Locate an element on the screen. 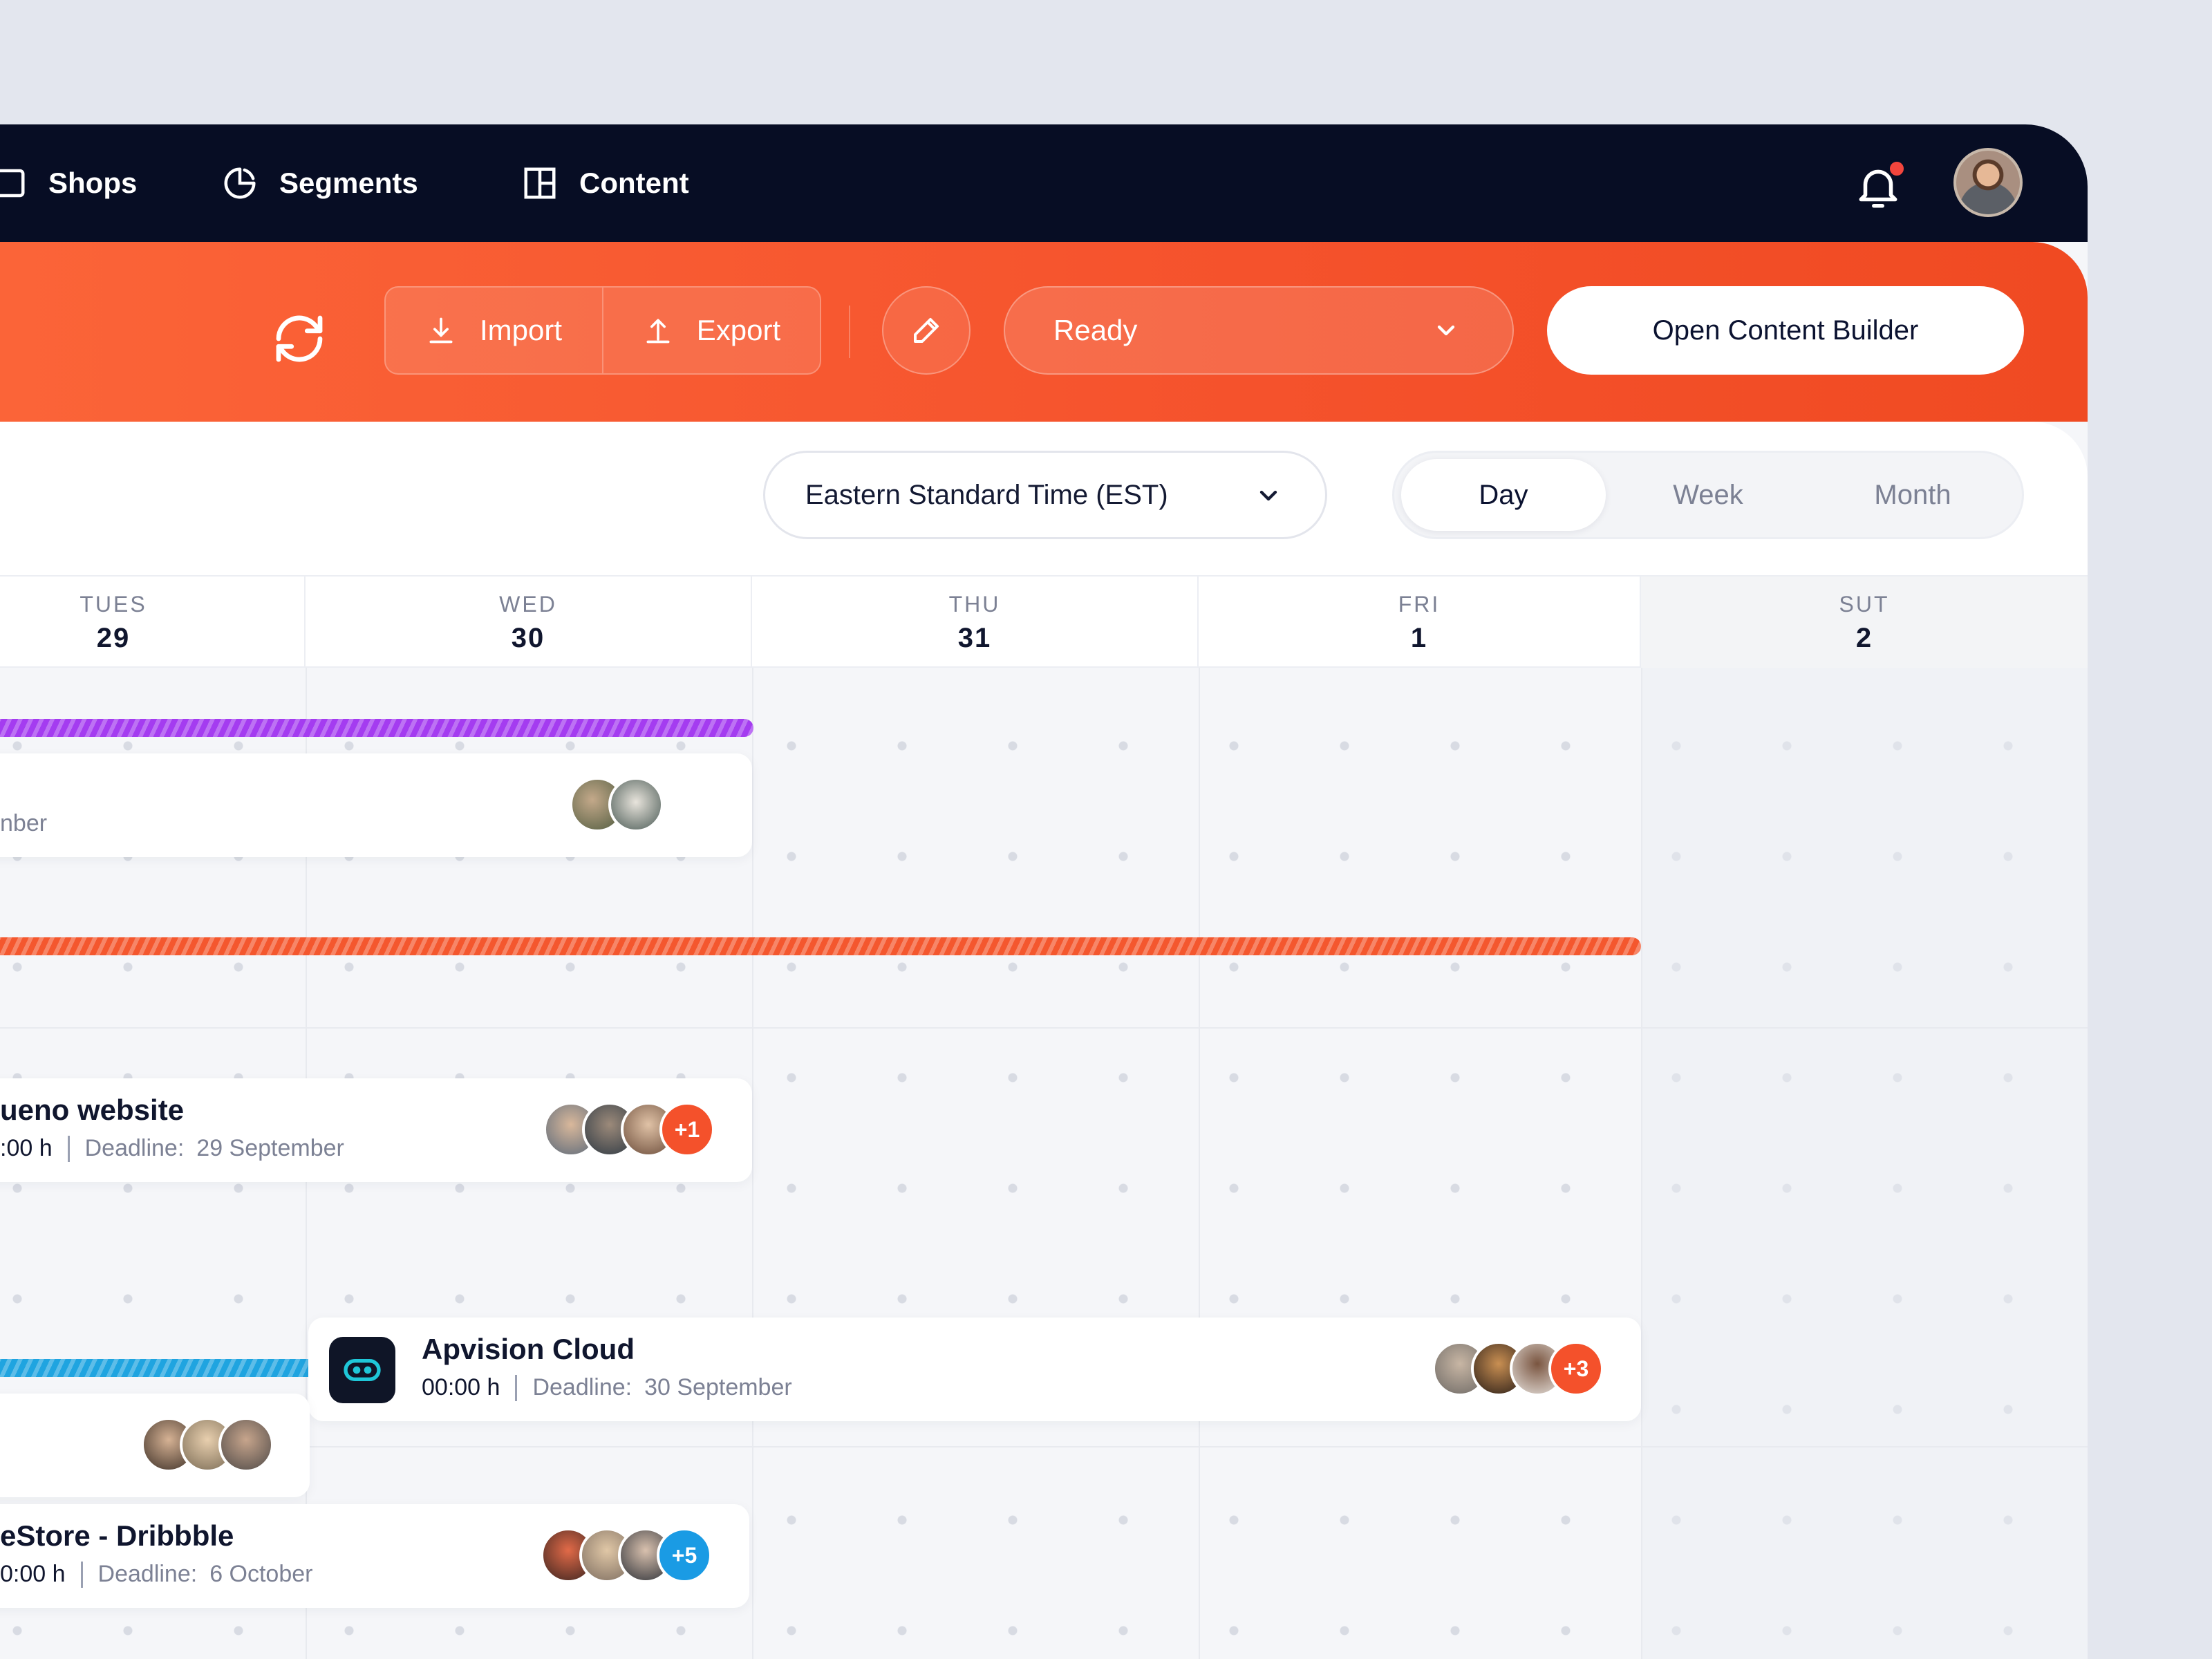 The height and width of the screenshot is (1659, 2212). nav-item-segments: Segments is located at coordinates (320, 183).